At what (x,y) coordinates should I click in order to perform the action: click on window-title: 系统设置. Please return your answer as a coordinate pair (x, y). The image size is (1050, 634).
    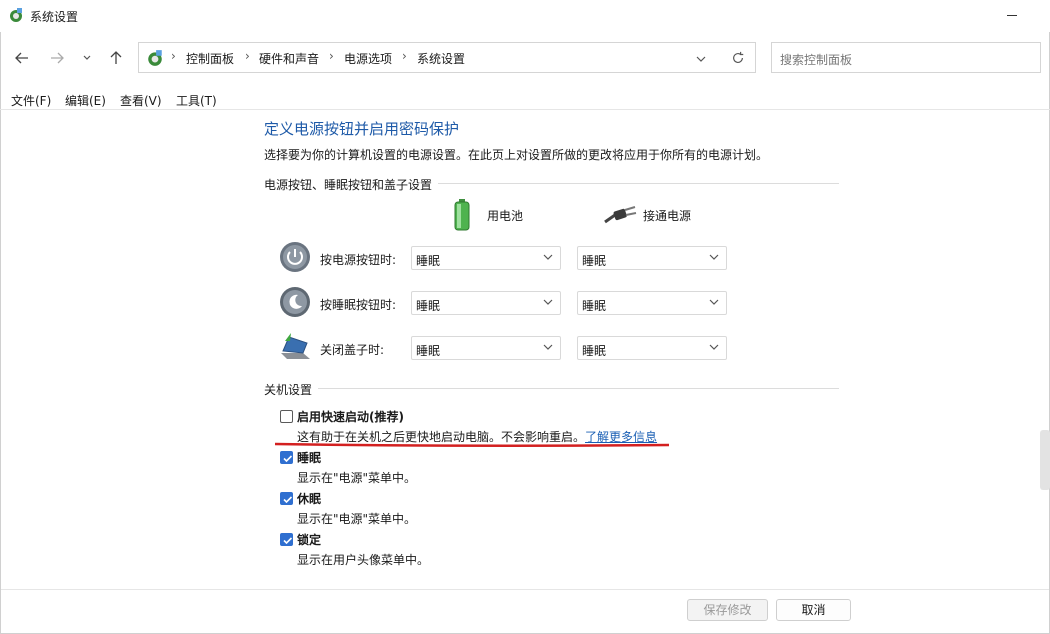
    Looking at the image, I should click on (54, 17).